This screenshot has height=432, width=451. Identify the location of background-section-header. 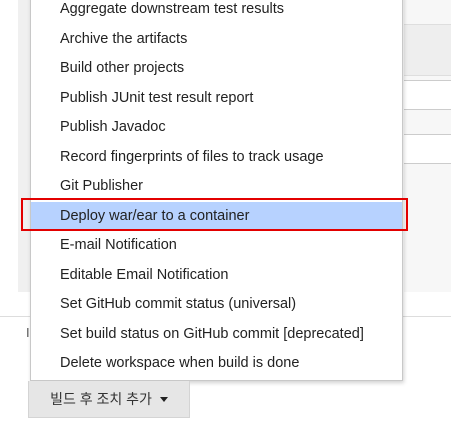
(427, 50).